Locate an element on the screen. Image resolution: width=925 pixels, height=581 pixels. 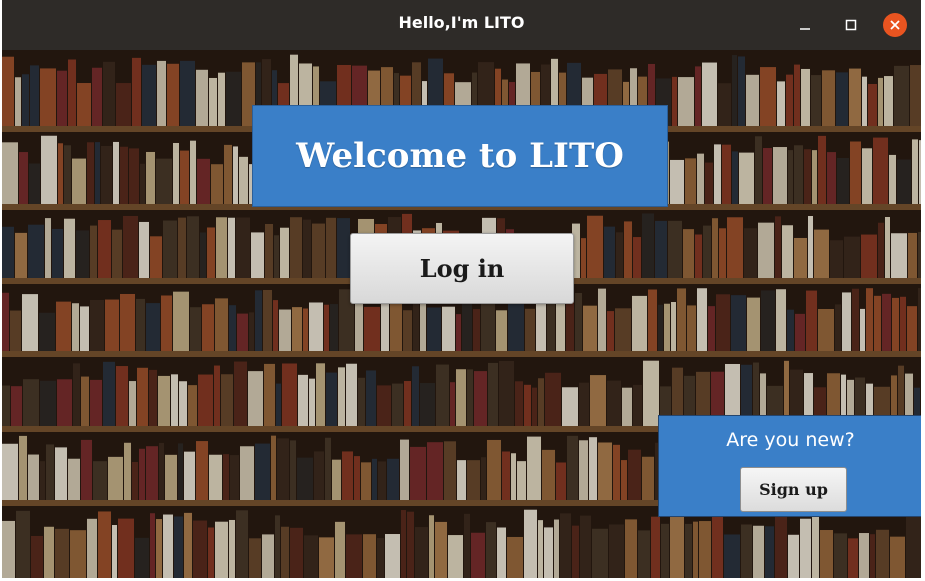
minimize-button is located at coordinates (805, 25).